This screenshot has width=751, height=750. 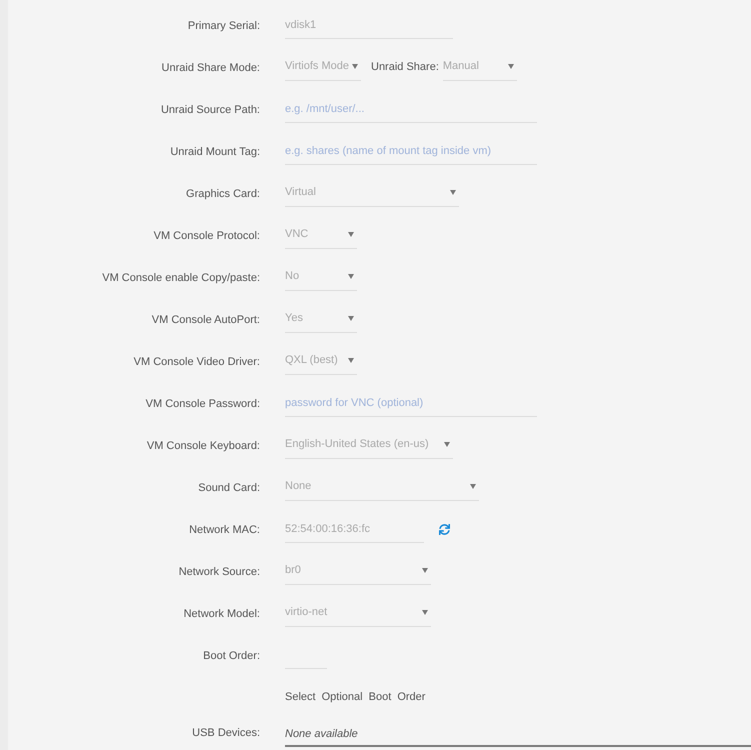 What do you see at coordinates (411, 151) in the screenshot?
I see `text-field: e.g. shares (name of mount tag inside vm)` at bounding box center [411, 151].